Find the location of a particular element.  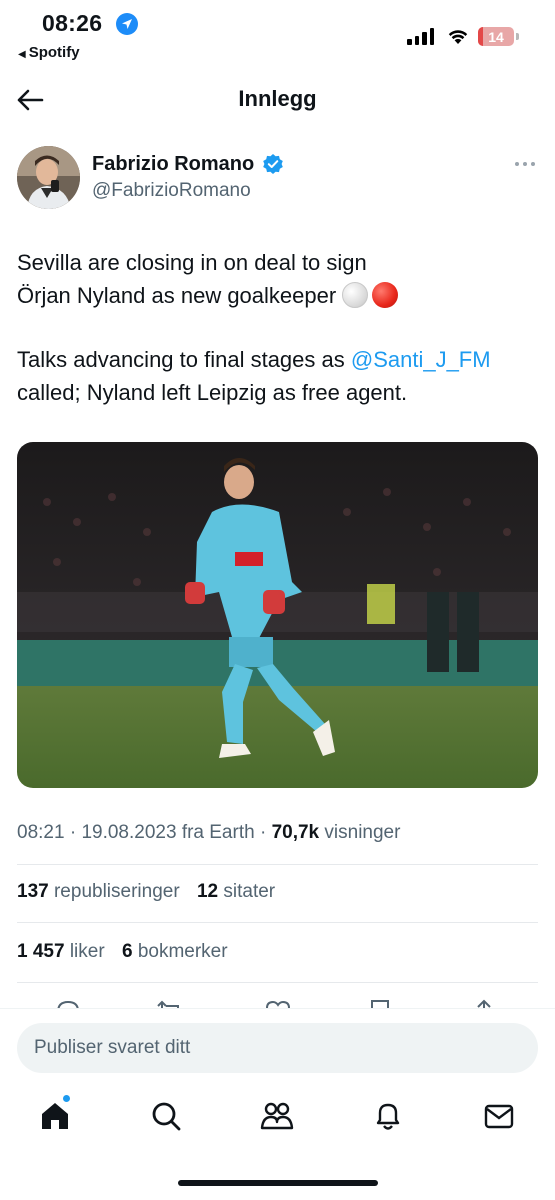

communities-icon is located at coordinates (277, 1116).